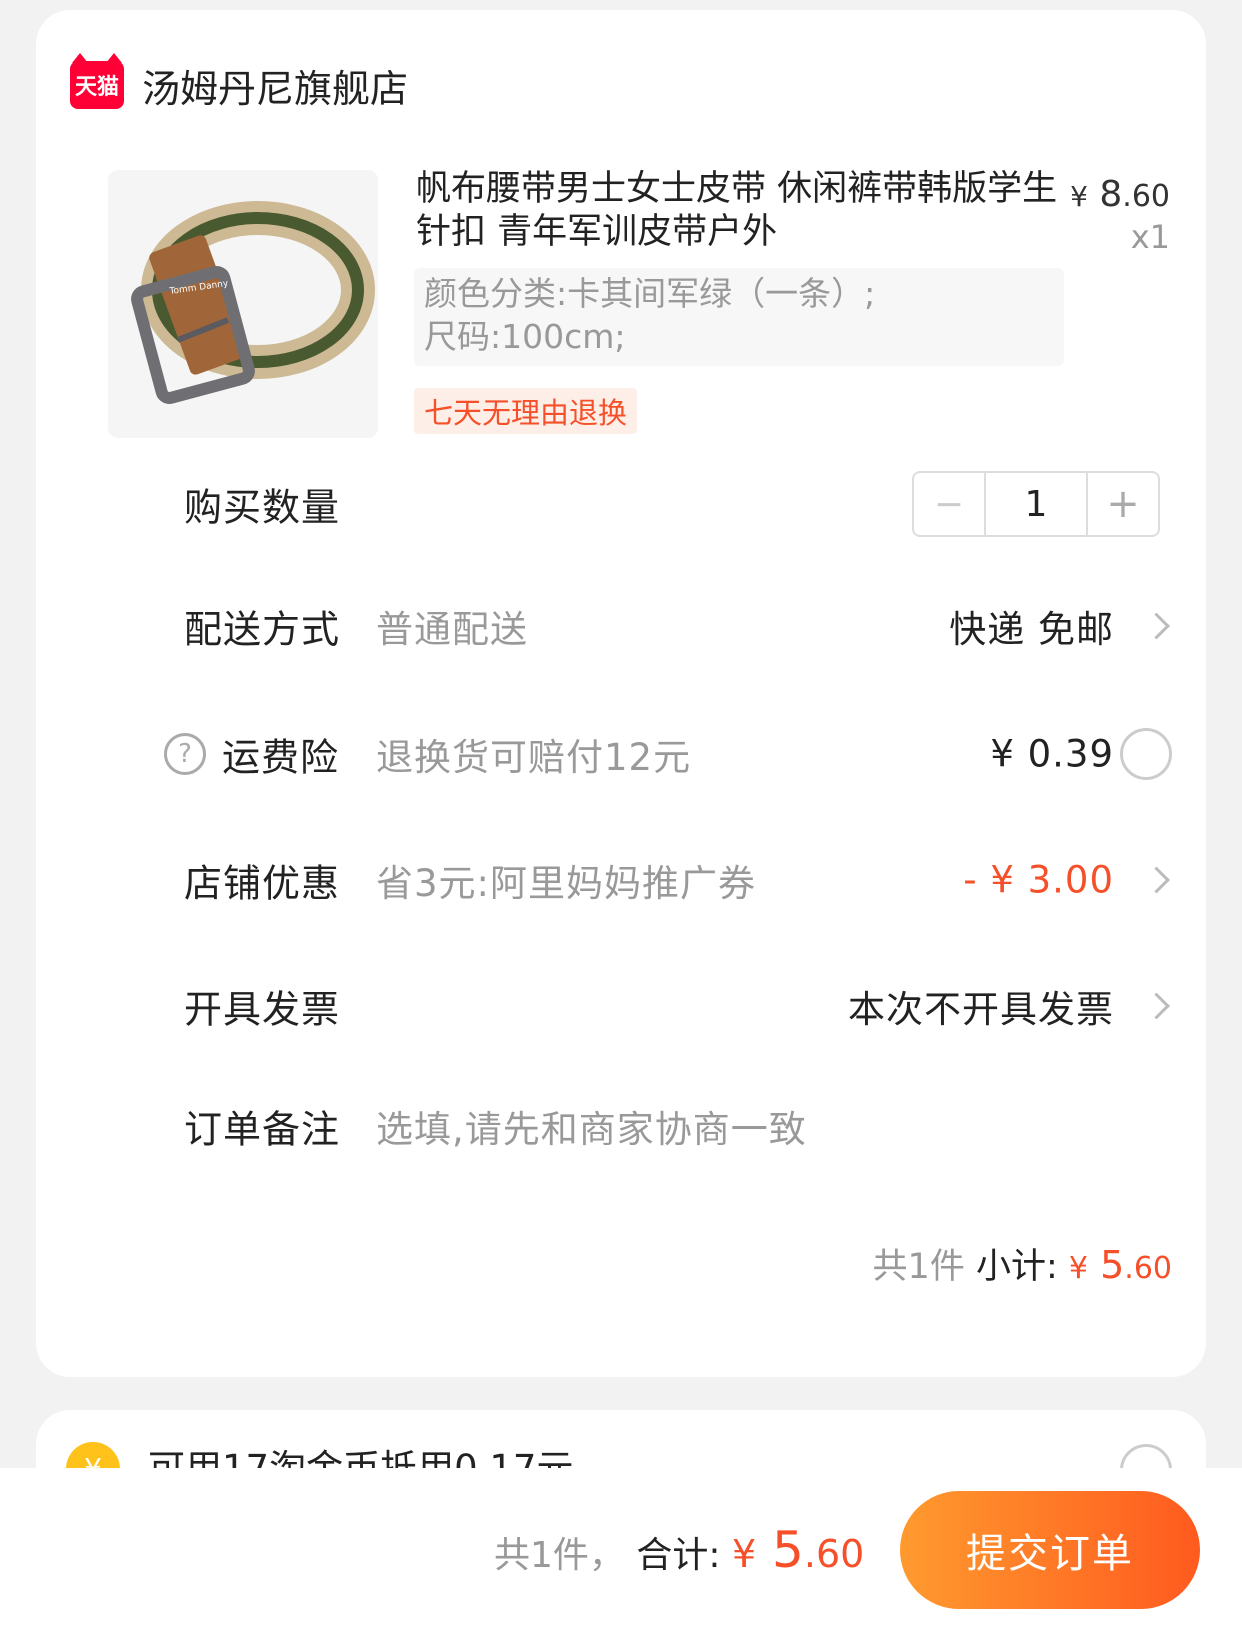 This screenshot has height=1631, width=1242. I want to click on decrease-button: −, so click(950, 504).